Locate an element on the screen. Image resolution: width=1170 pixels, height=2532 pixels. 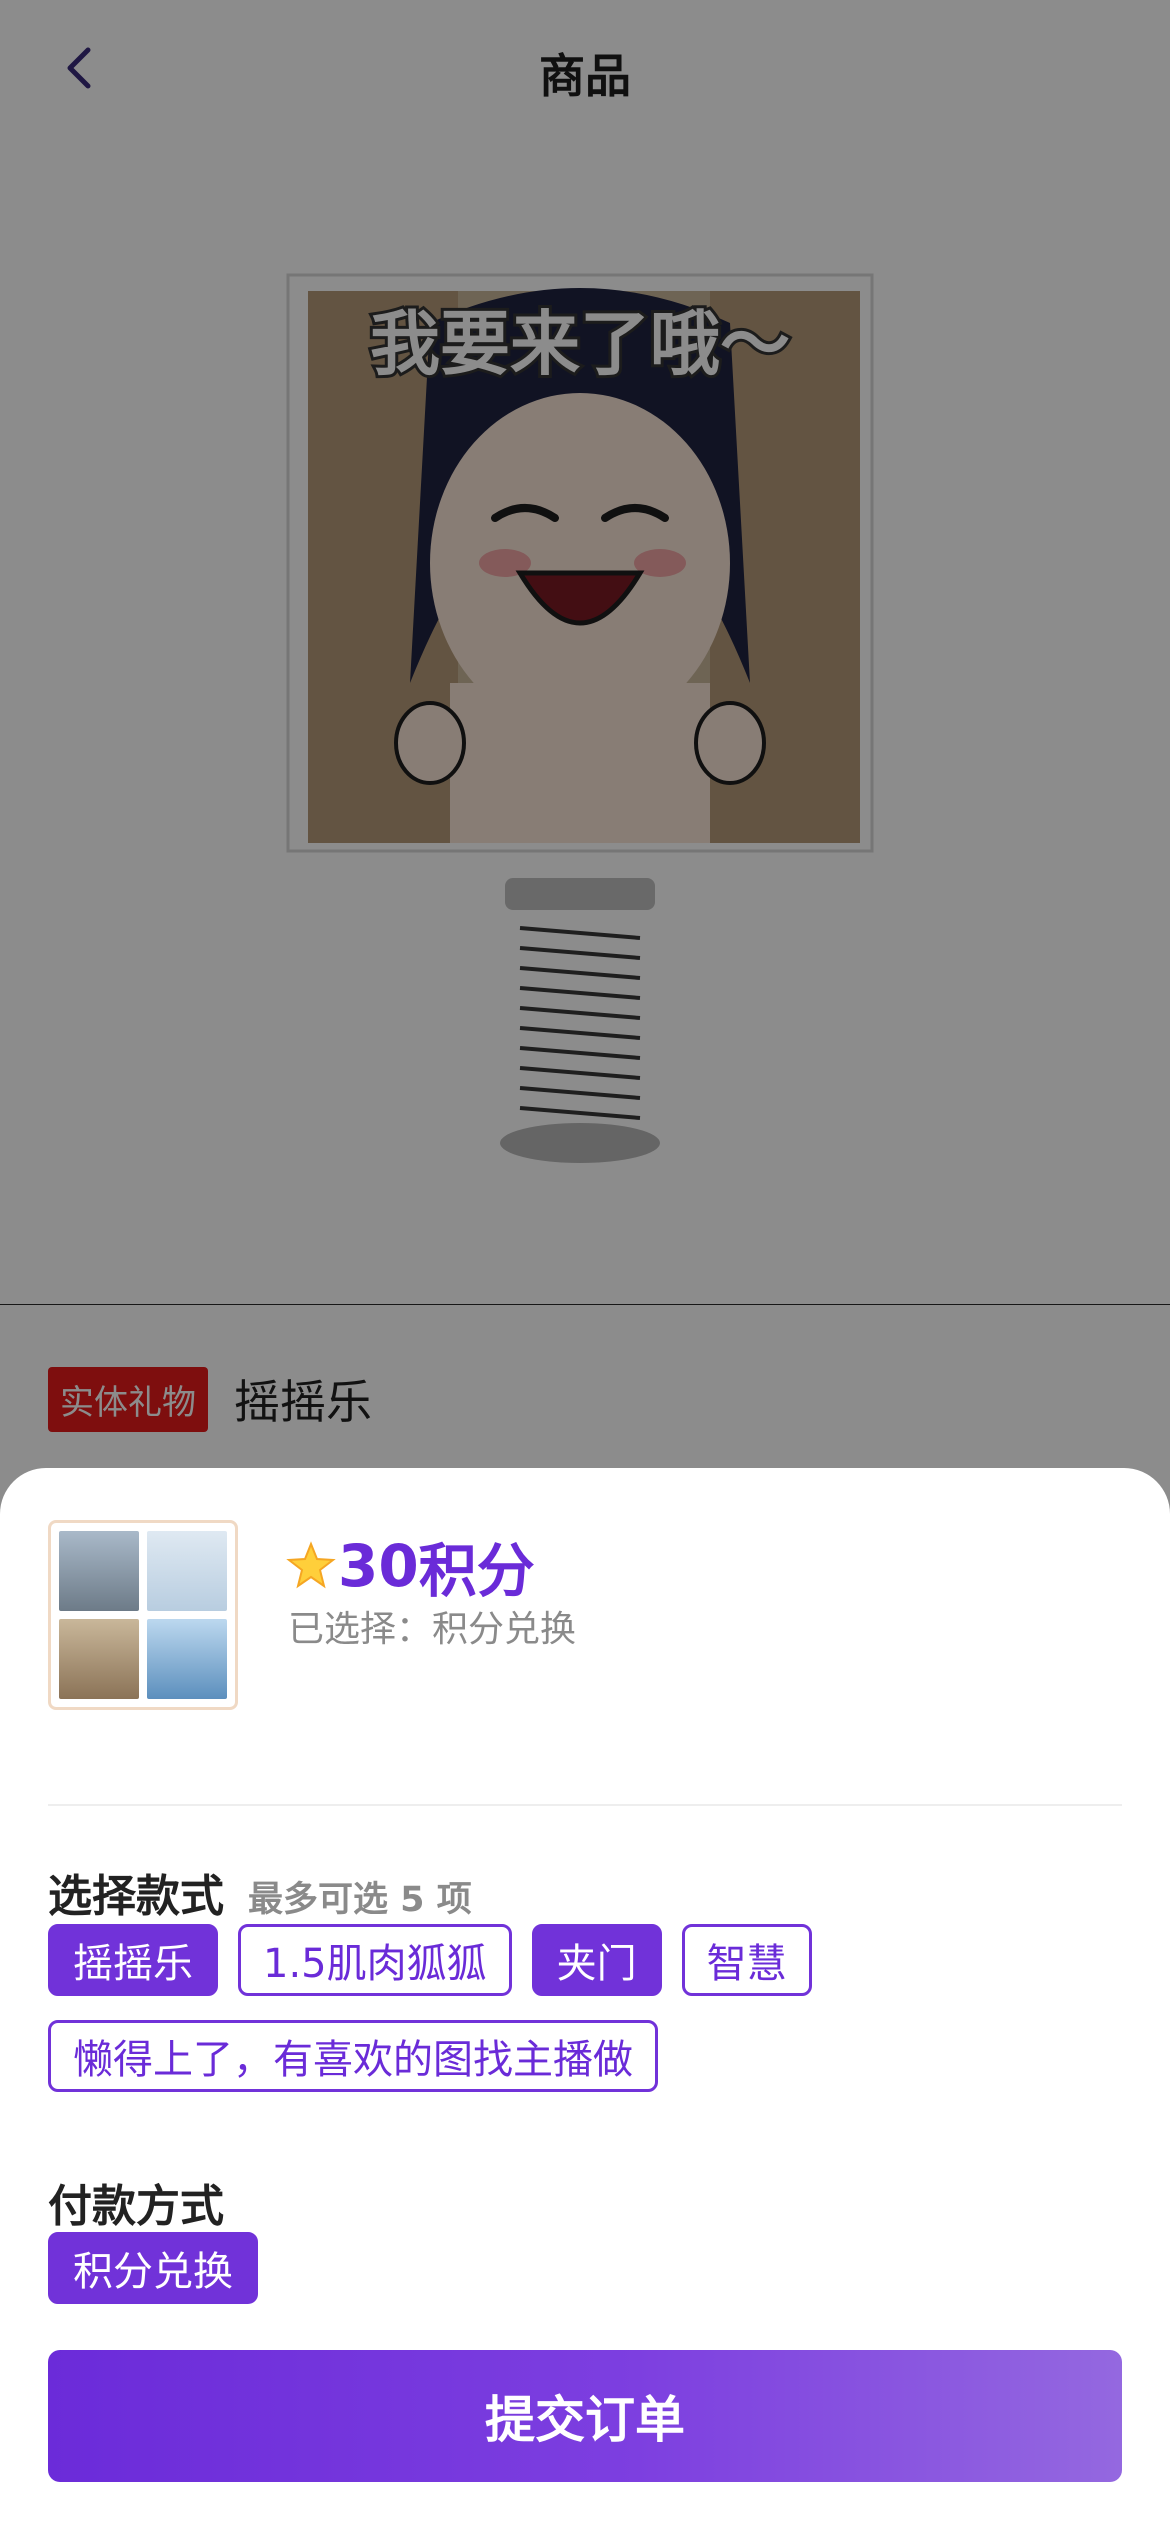
divider is located at coordinates (585, 1805).